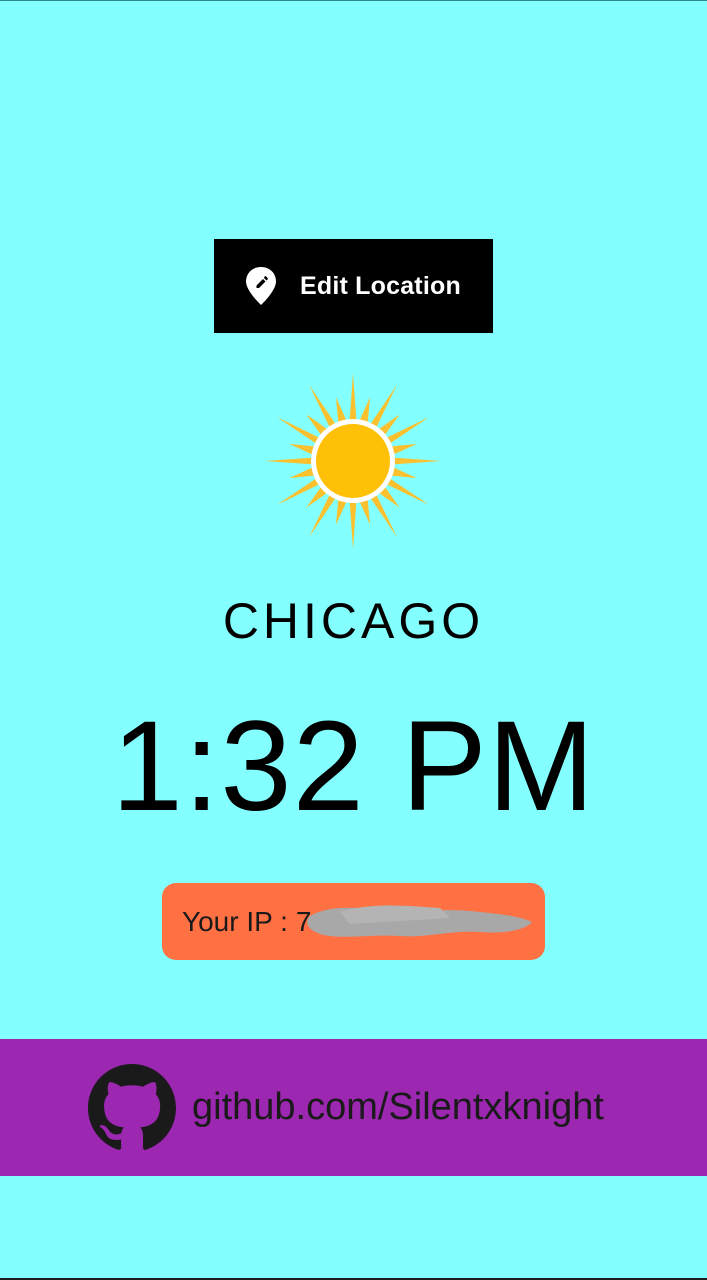  I want to click on github-link-text: github.com/Silentxknight, so click(398, 1107).